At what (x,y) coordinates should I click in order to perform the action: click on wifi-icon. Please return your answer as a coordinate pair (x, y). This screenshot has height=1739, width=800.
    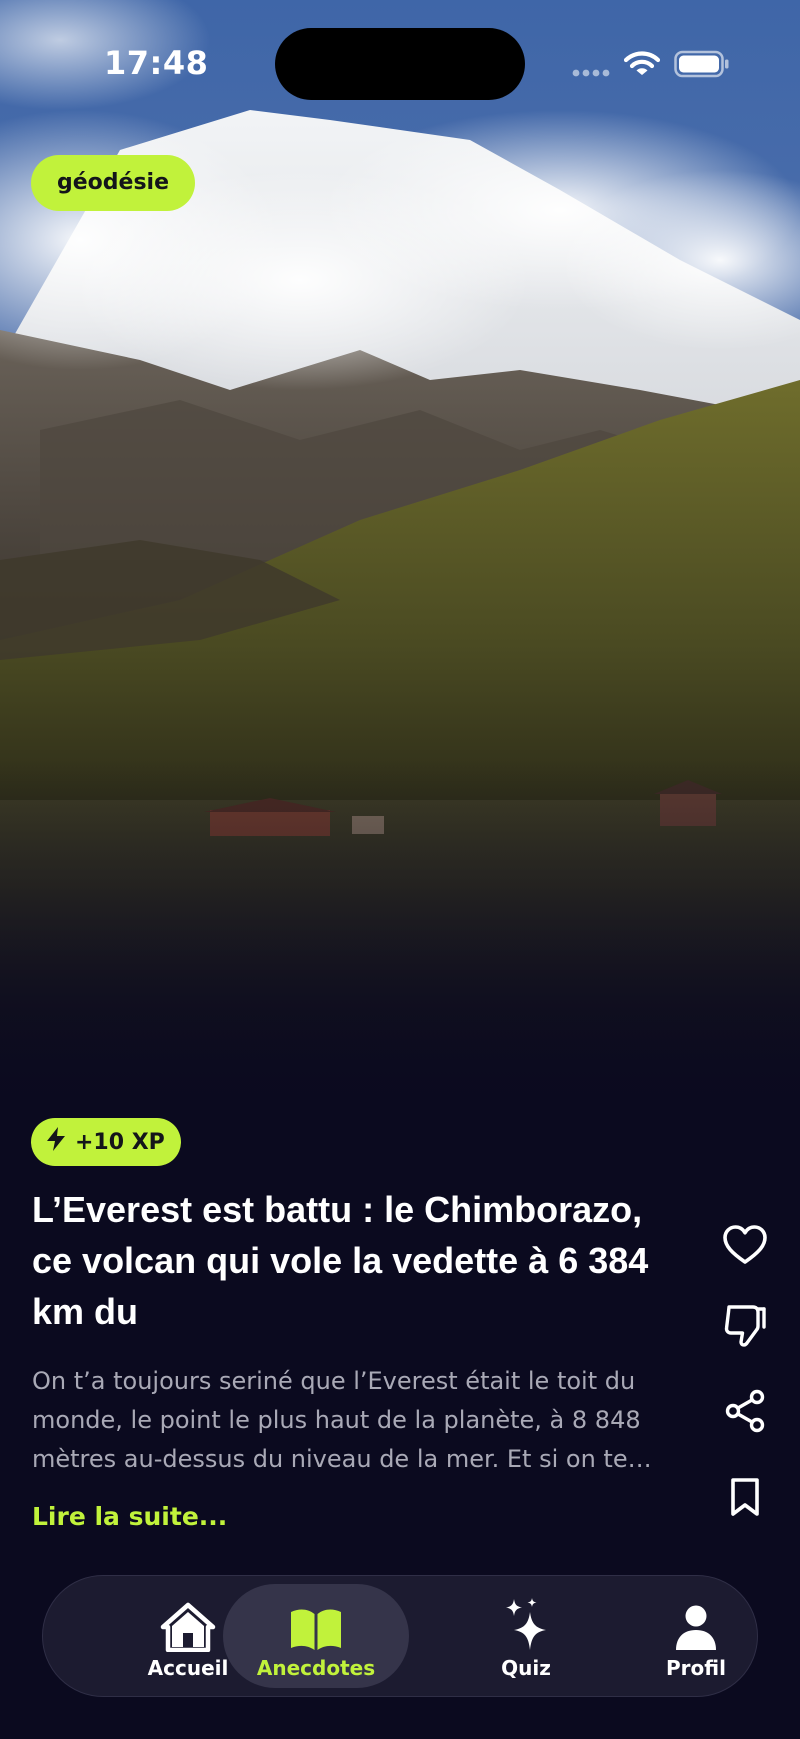
    Looking at the image, I should click on (642, 66).